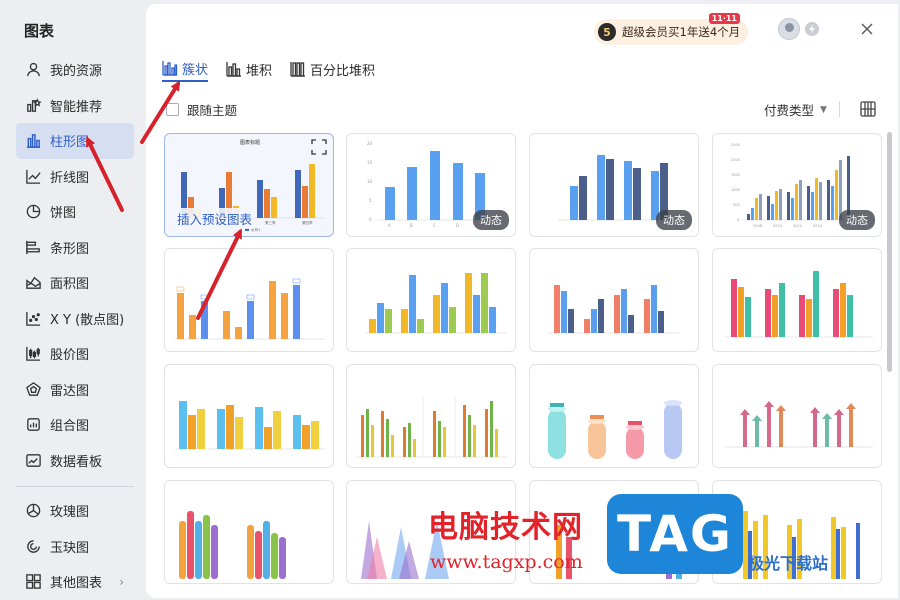 Image resolution: width=900 pixels, height=600 pixels. What do you see at coordinates (70, 249) in the screenshot?
I see `sidebar-item-label: 条形图` at bounding box center [70, 249].